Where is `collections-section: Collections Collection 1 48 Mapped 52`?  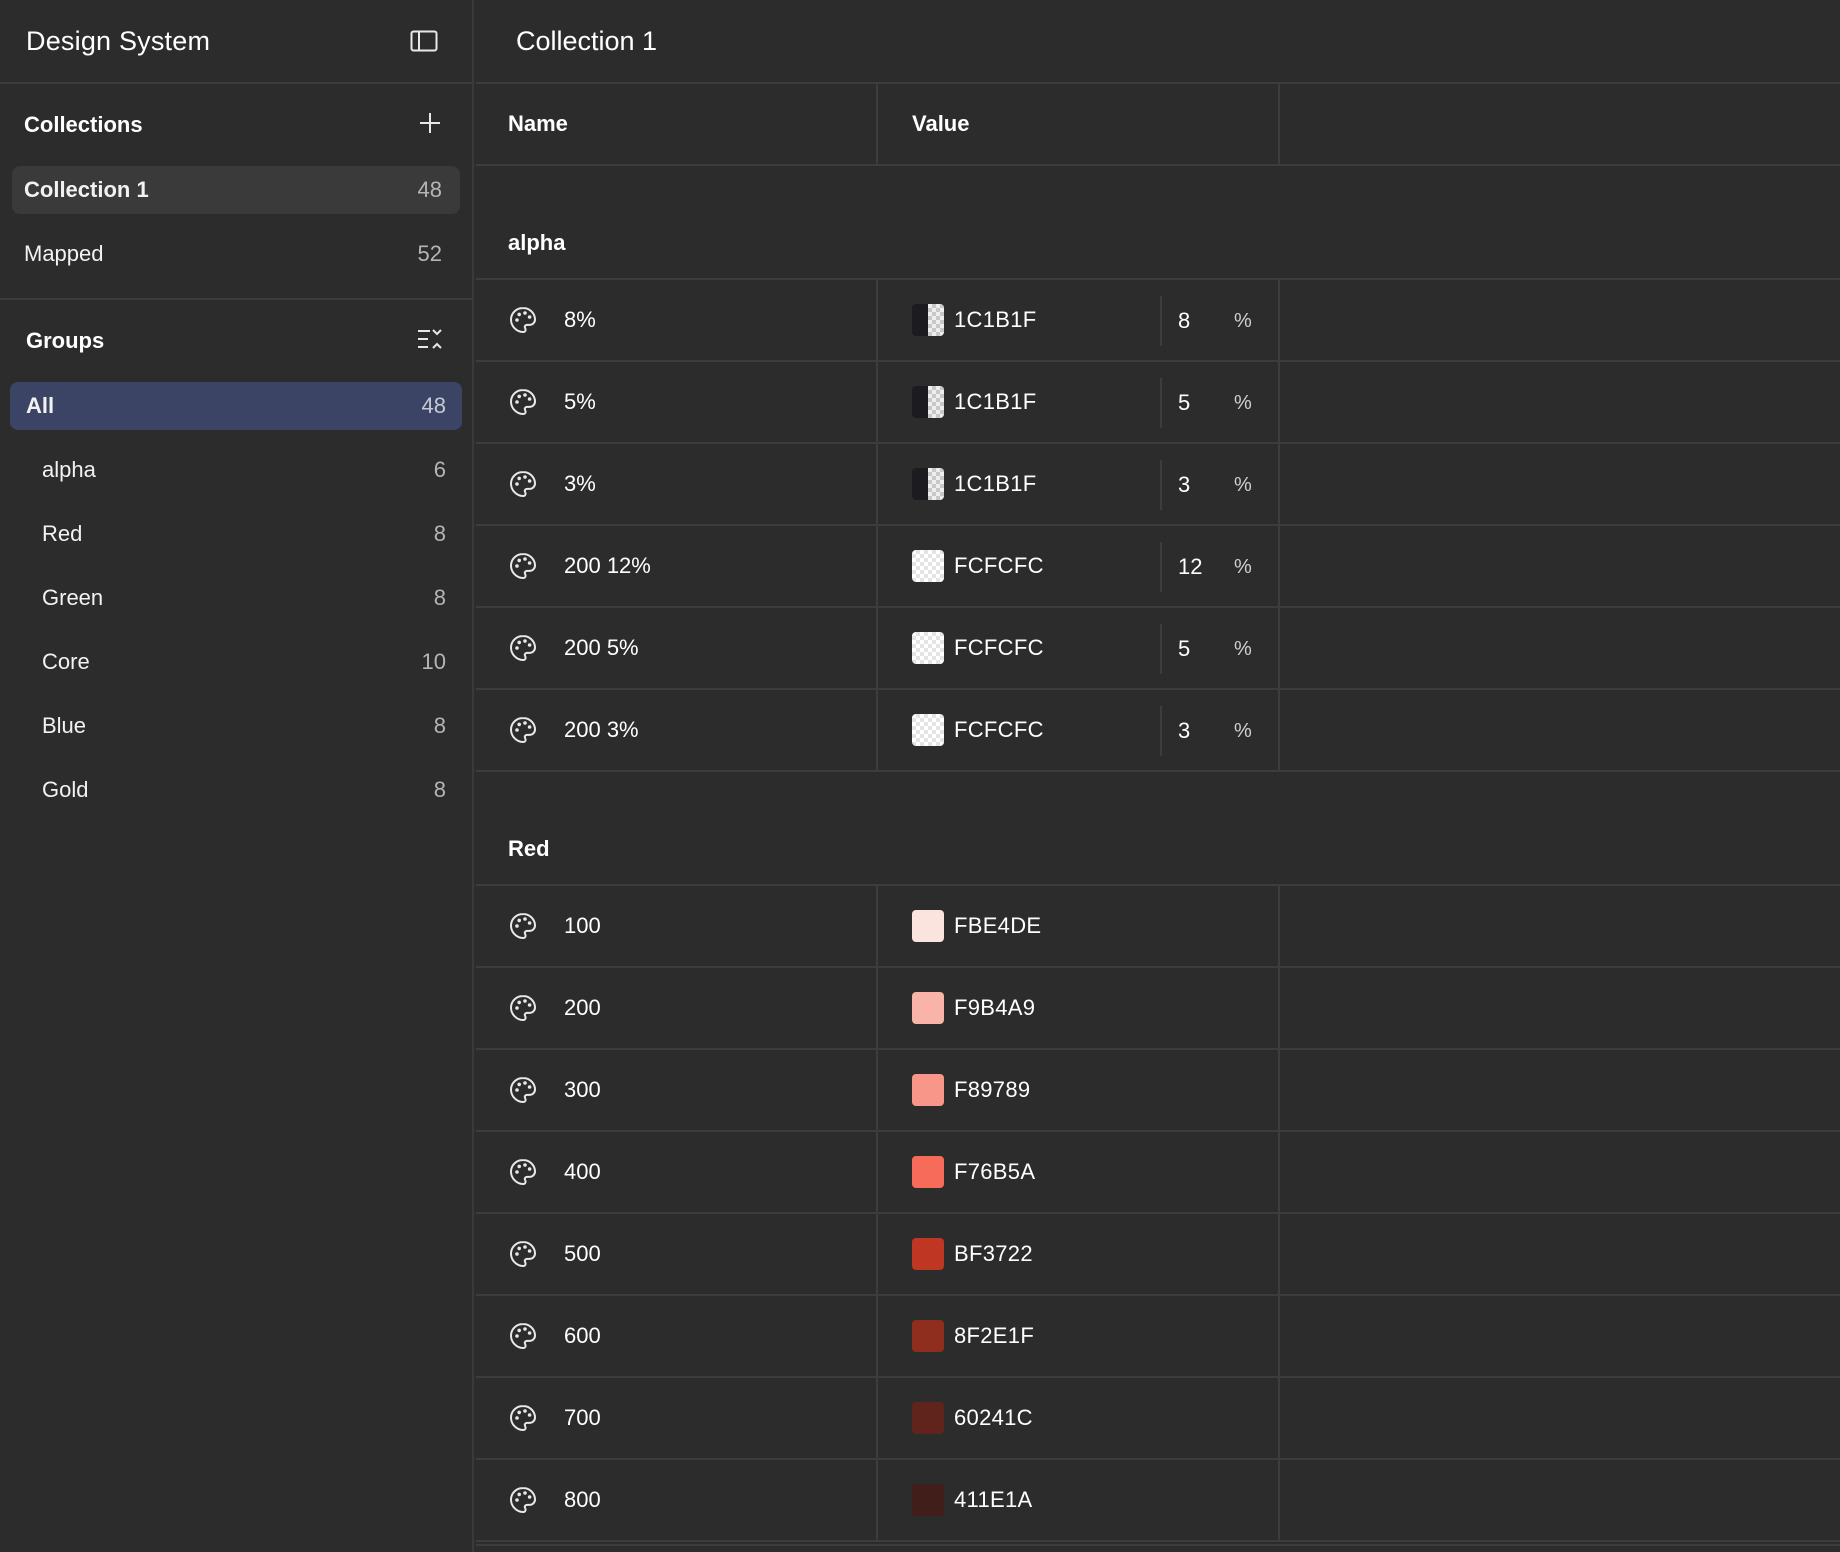
collections-section: Collections Collection 1 48 Mapped 52 is located at coordinates (236, 192).